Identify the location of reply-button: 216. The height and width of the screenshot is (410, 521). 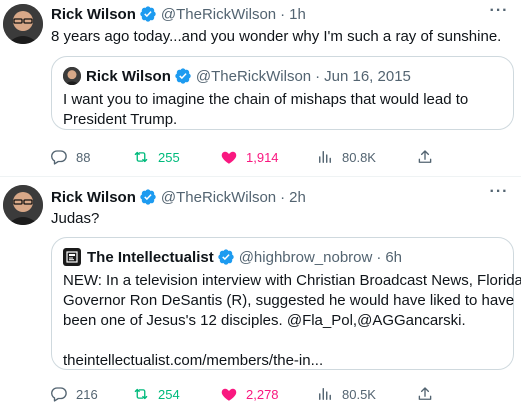
(74, 394).